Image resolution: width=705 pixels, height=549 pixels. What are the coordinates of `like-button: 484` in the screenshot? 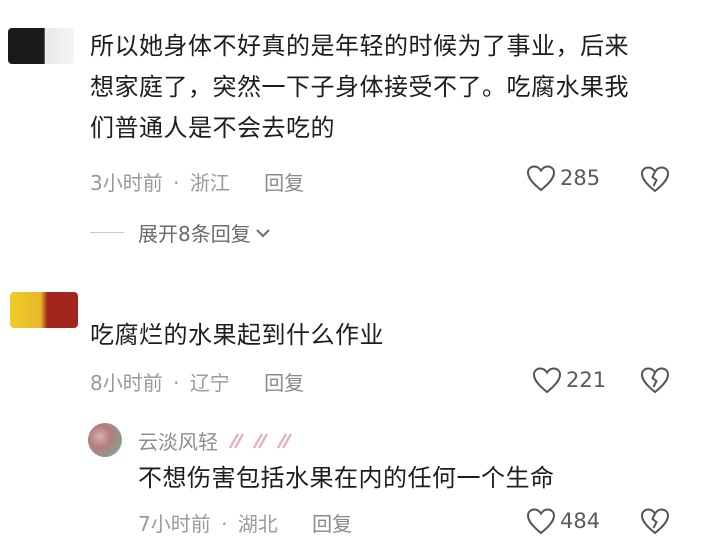 It's located at (563, 521).